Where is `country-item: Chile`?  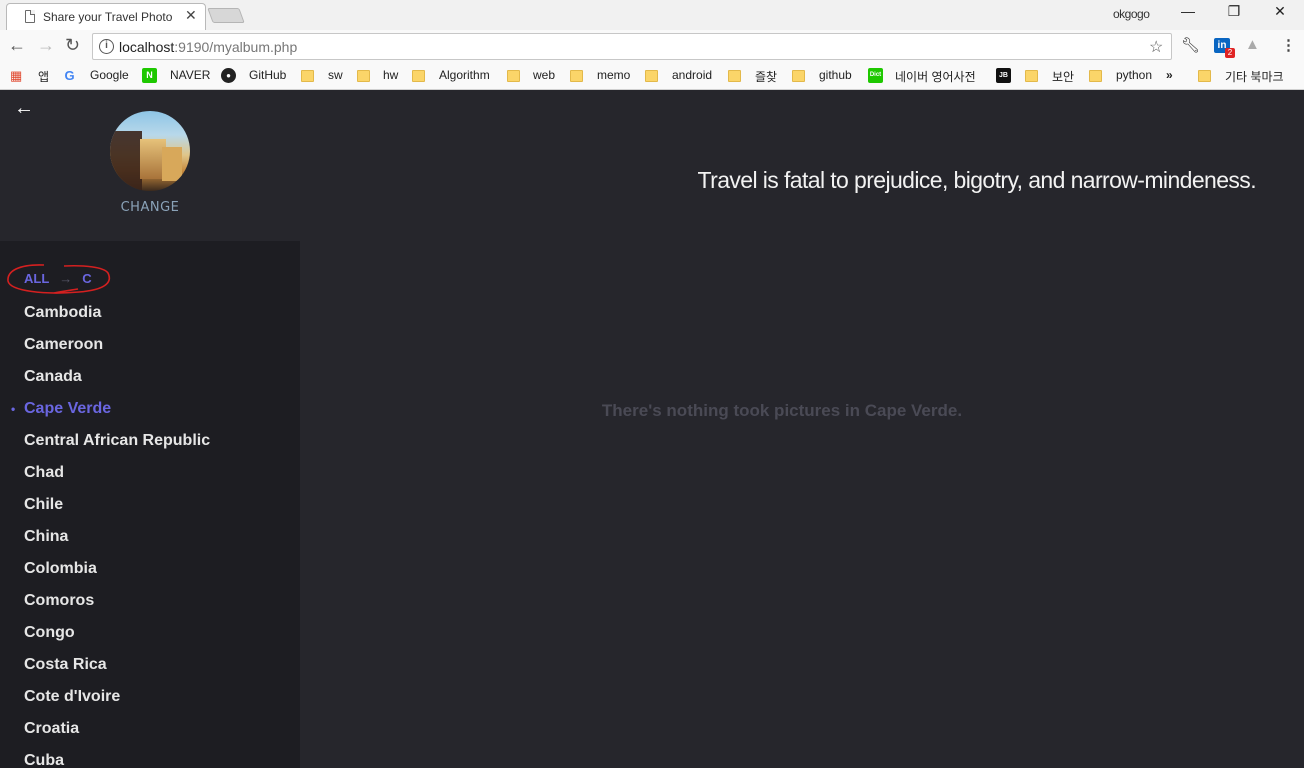
country-item: Chile is located at coordinates (150, 509).